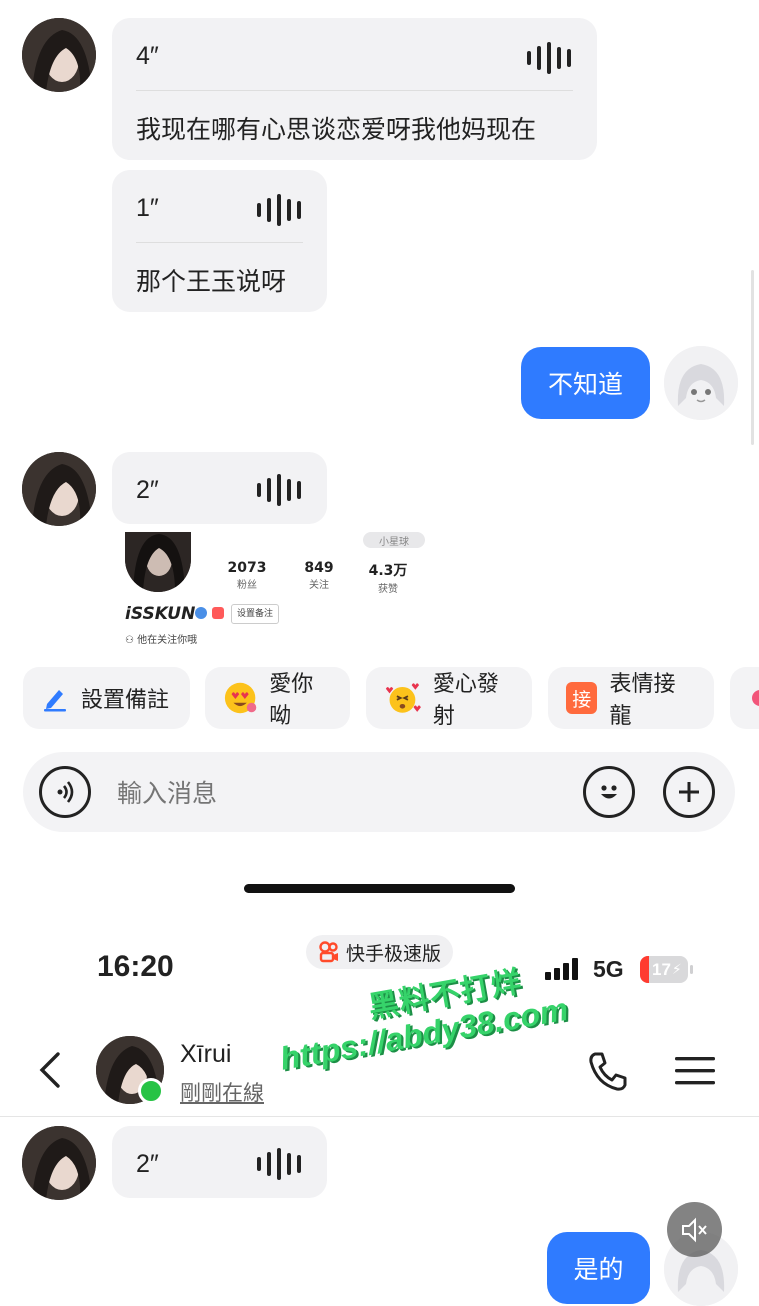 The height and width of the screenshot is (1306, 759). What do you see at coordinates (379, 888) in the screenshot?
I see `home-indicator` at bounding box center [379, 888].